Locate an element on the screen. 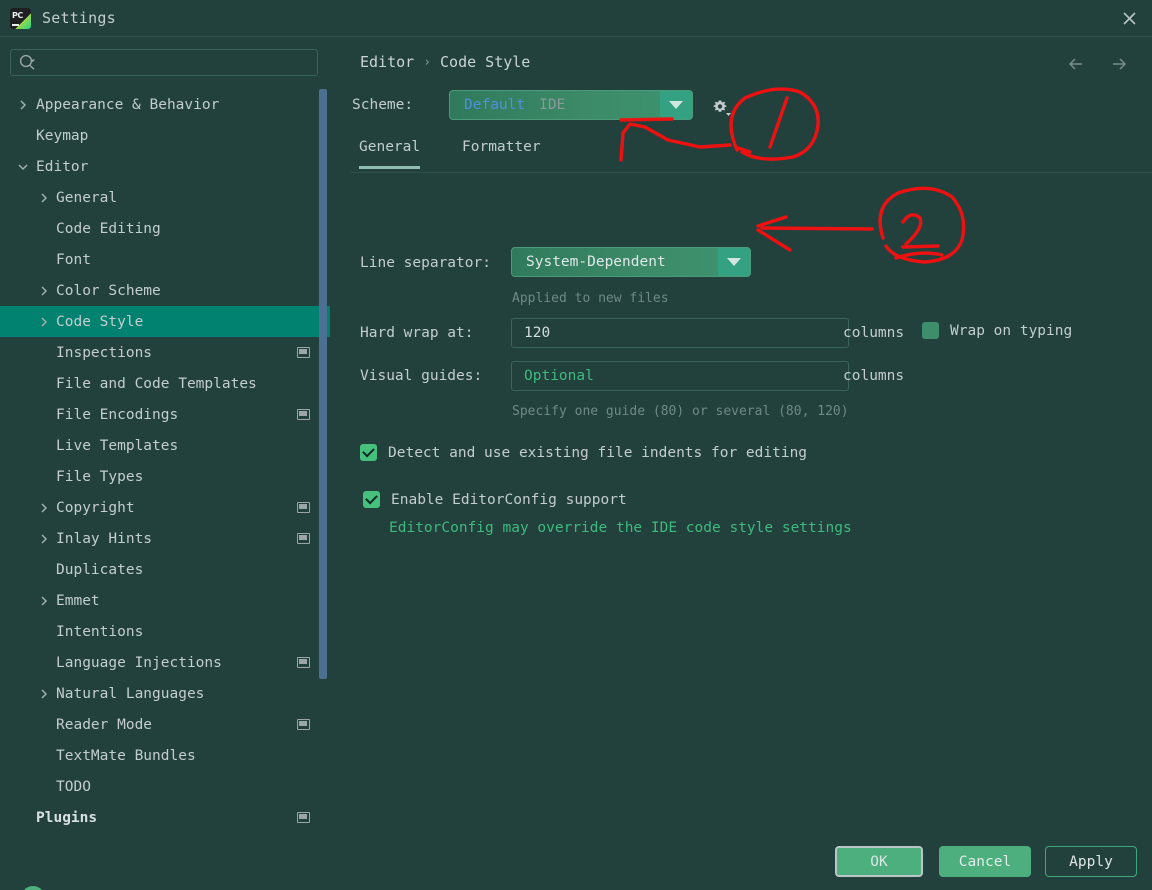  line-separator-dropdown: System-Dependent is located at coordinates (631, 262).